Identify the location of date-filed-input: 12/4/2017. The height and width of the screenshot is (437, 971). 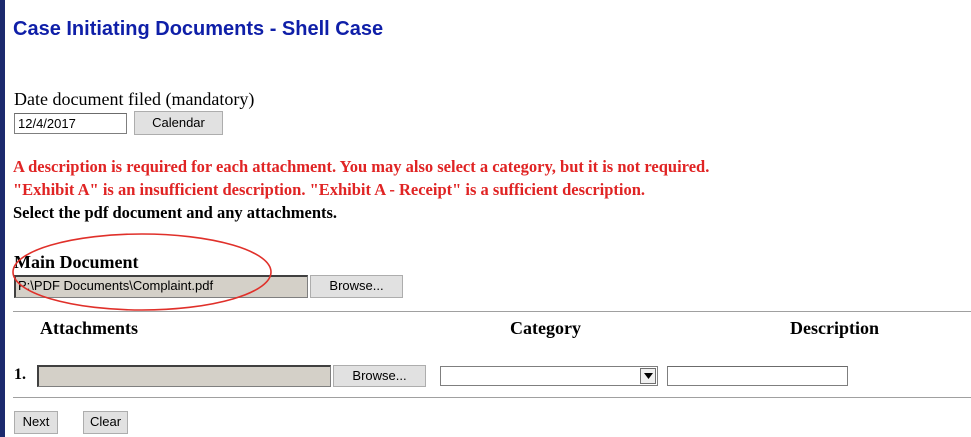
(70, 123).